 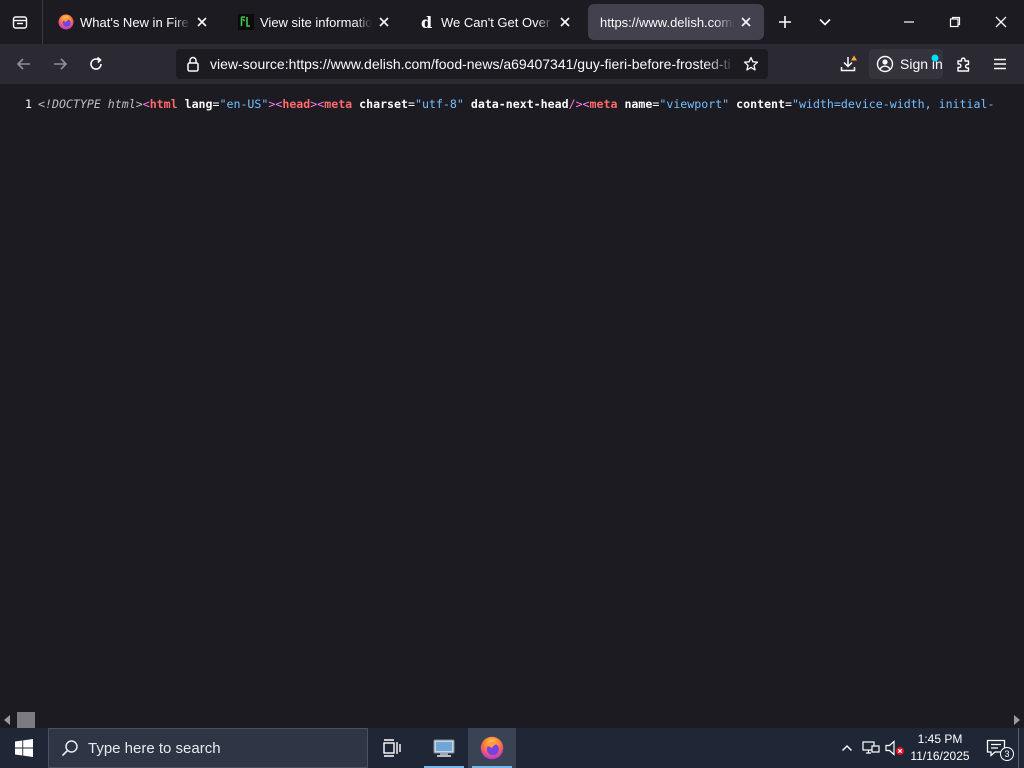 I want to click on downloads-button, so click(x=848, y=64).